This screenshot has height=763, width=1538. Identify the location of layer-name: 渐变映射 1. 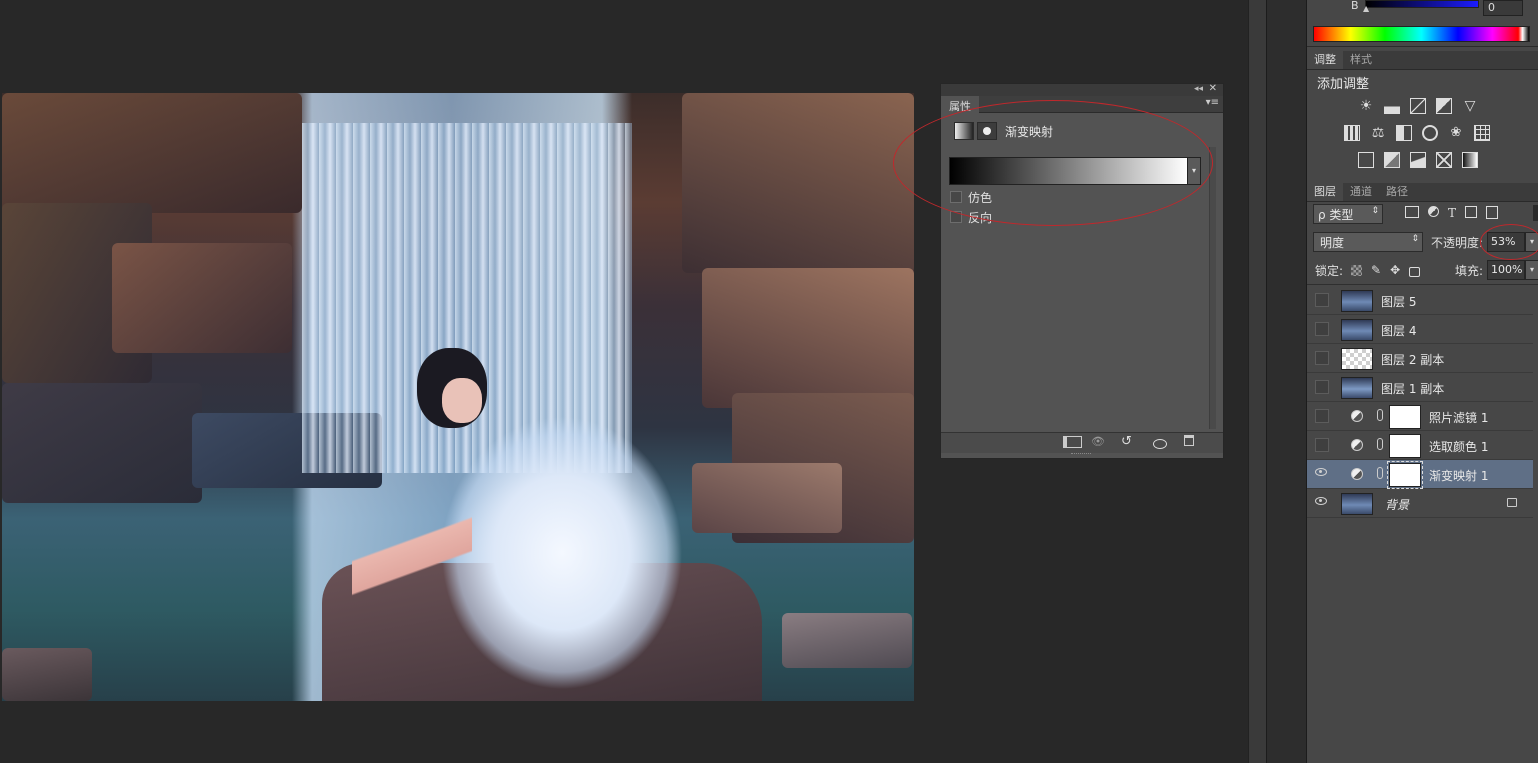
(1459, 476).